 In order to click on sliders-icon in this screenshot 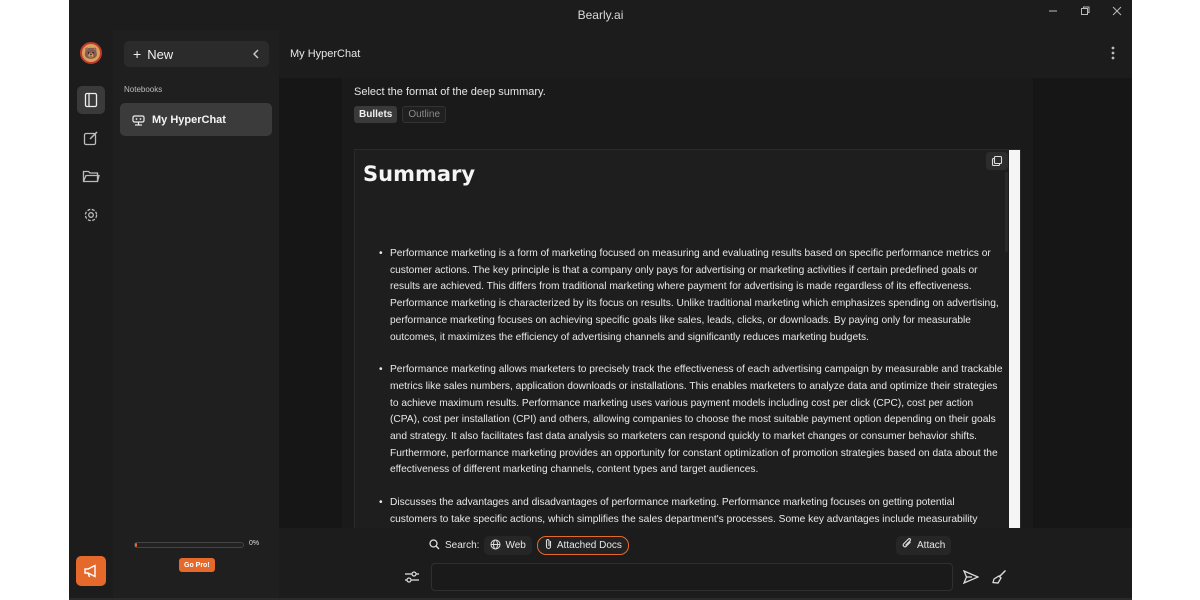, I will do `click(412, 579)`.